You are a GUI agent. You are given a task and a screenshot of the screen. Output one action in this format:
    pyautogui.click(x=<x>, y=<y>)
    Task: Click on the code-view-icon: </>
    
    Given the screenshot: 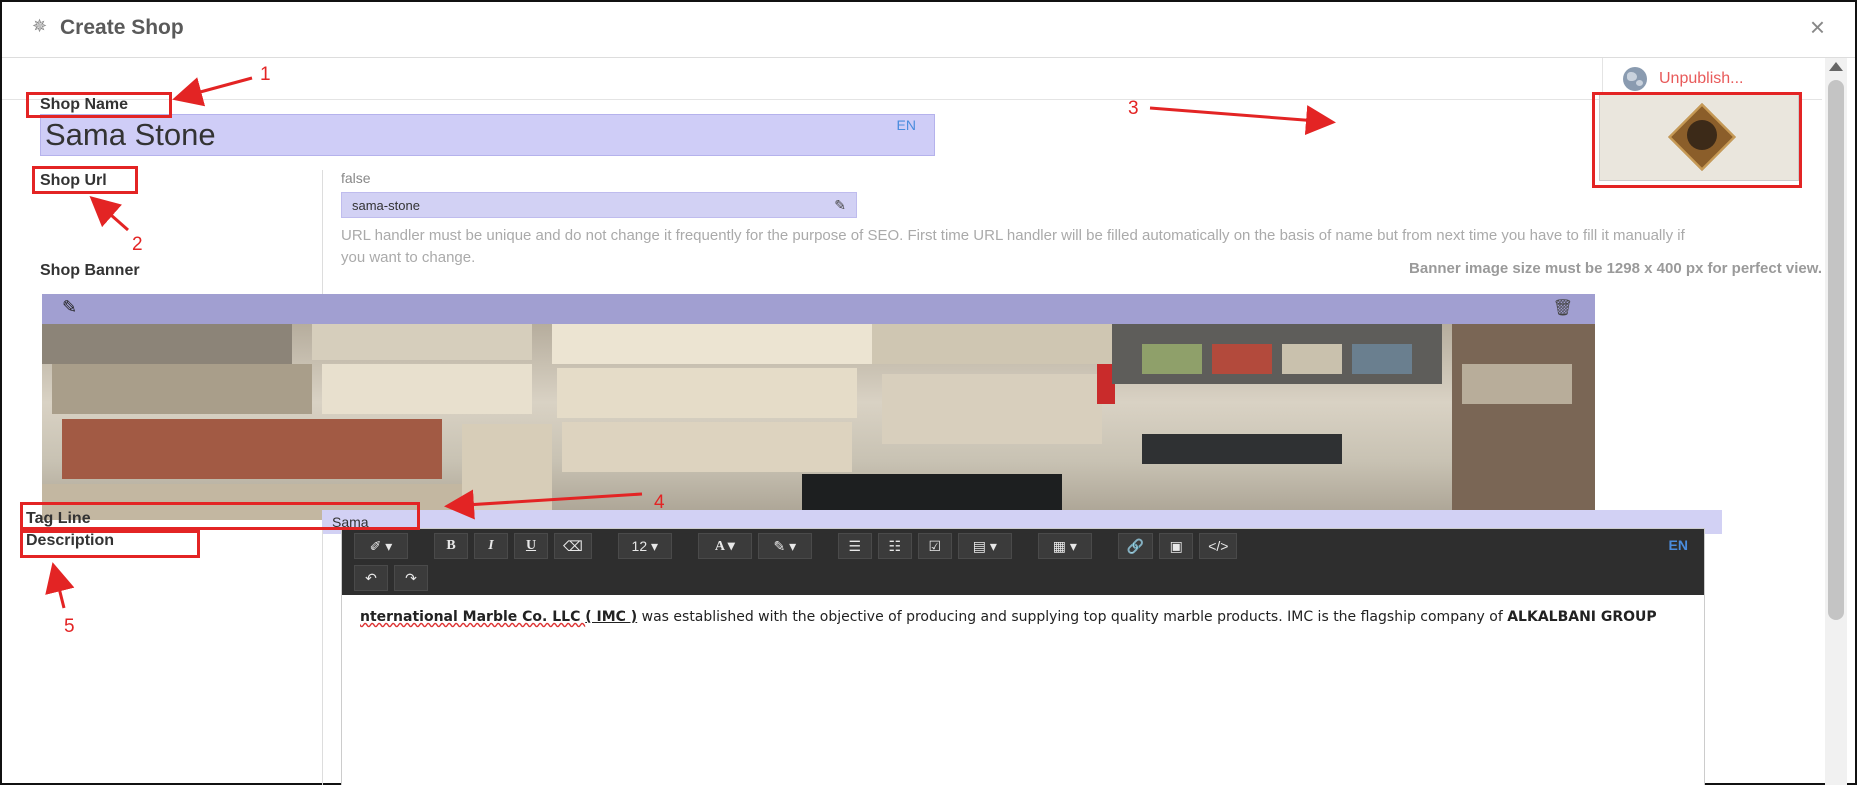 What is the action you would take?
    pyautogui.click(x=1218, y=546)
    